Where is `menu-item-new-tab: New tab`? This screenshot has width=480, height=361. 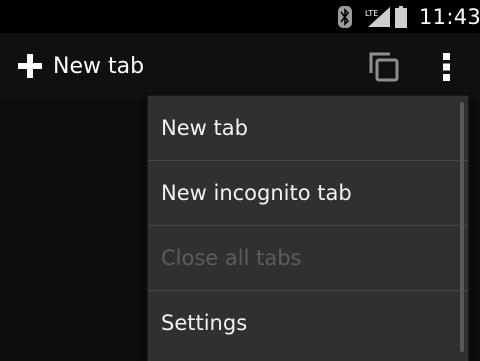
menu-item-new-tab: New tab is located at coordinates (308, 128).